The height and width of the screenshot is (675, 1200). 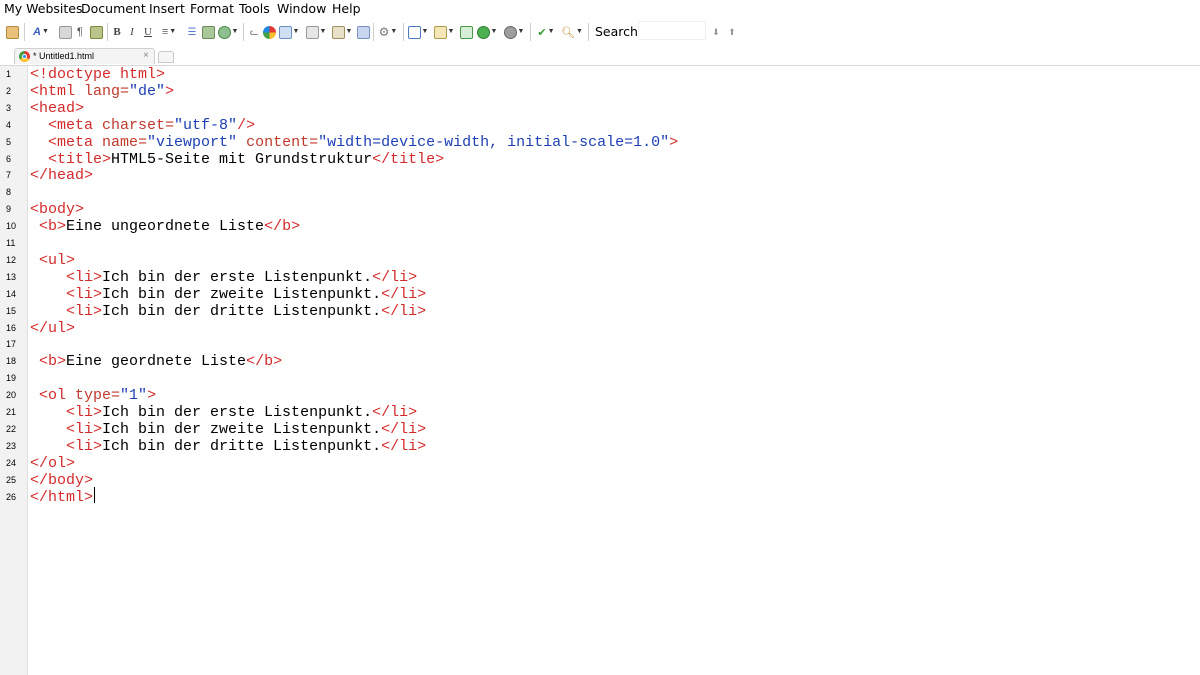 I want to click on line-number: 1, so click(x=9, y=74).